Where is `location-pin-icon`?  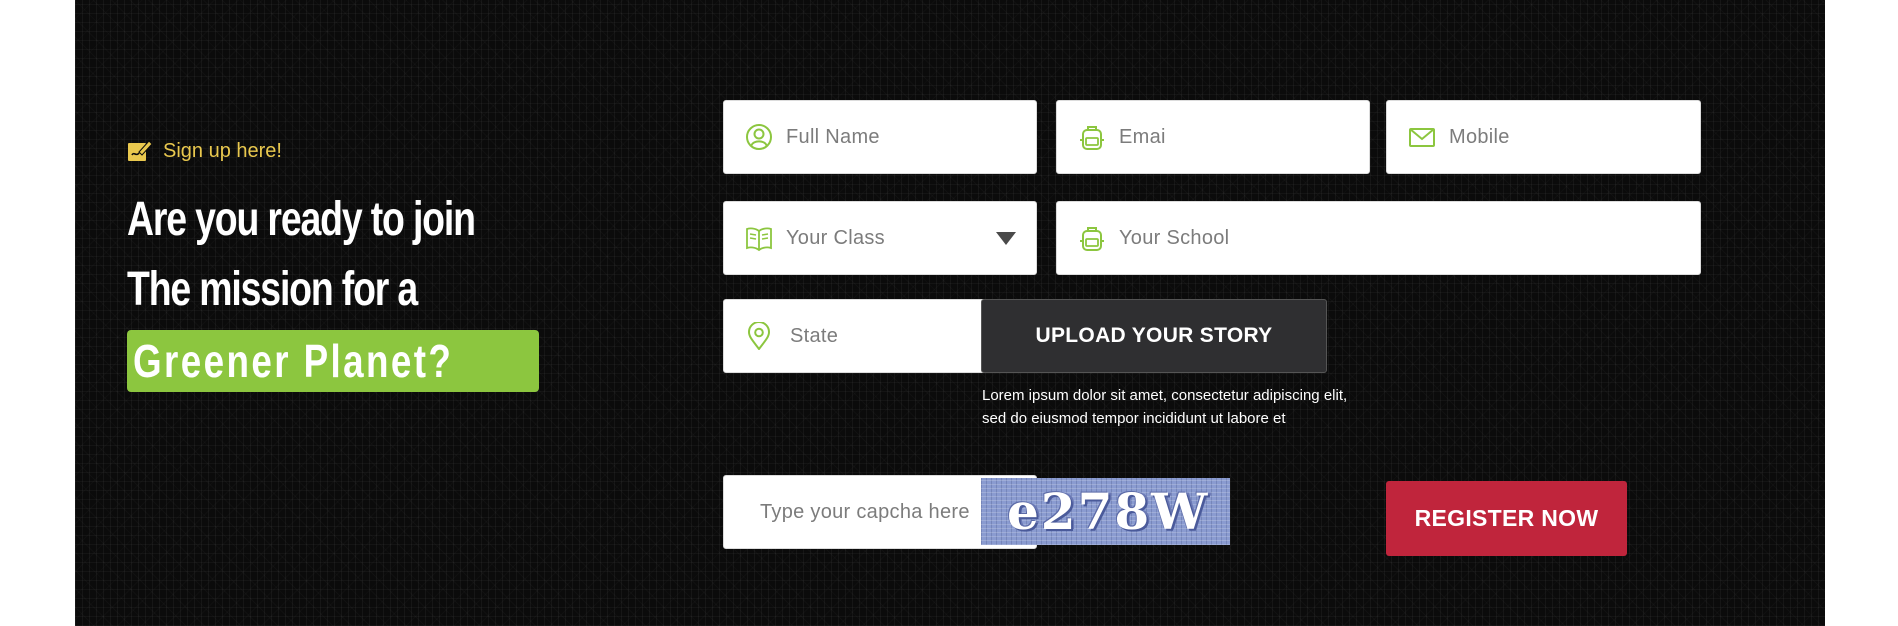
location-pin-icon is located at coordinates (759, 336).